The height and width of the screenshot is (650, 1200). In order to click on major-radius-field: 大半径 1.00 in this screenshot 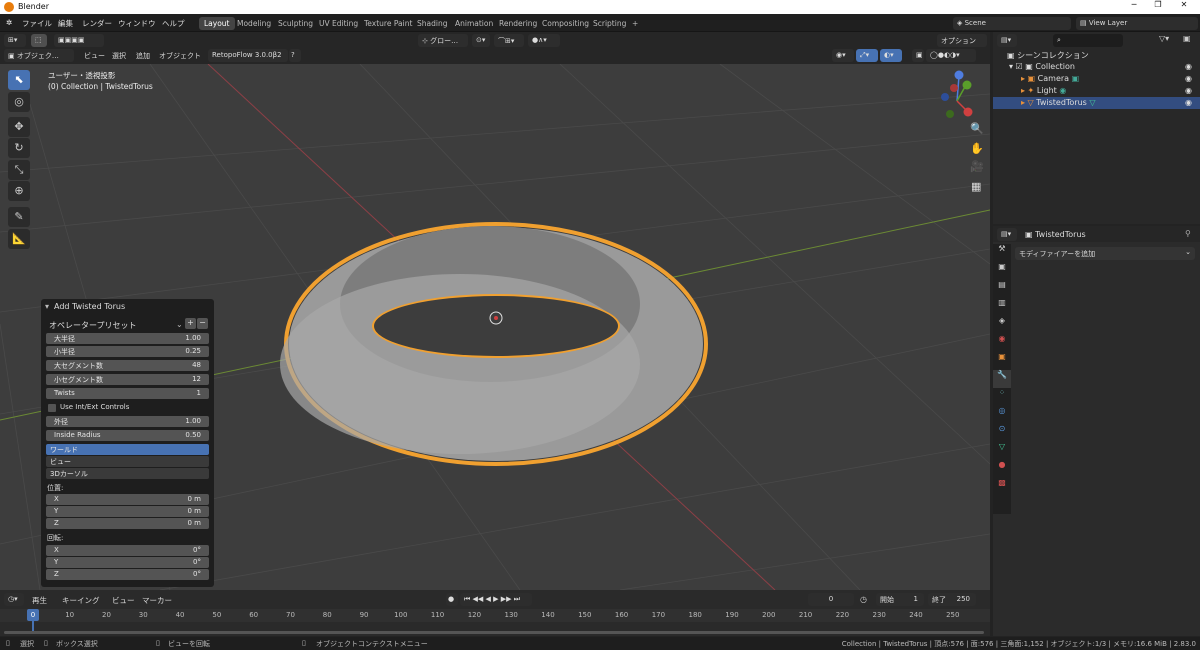, I will do `click(127, 338)`.